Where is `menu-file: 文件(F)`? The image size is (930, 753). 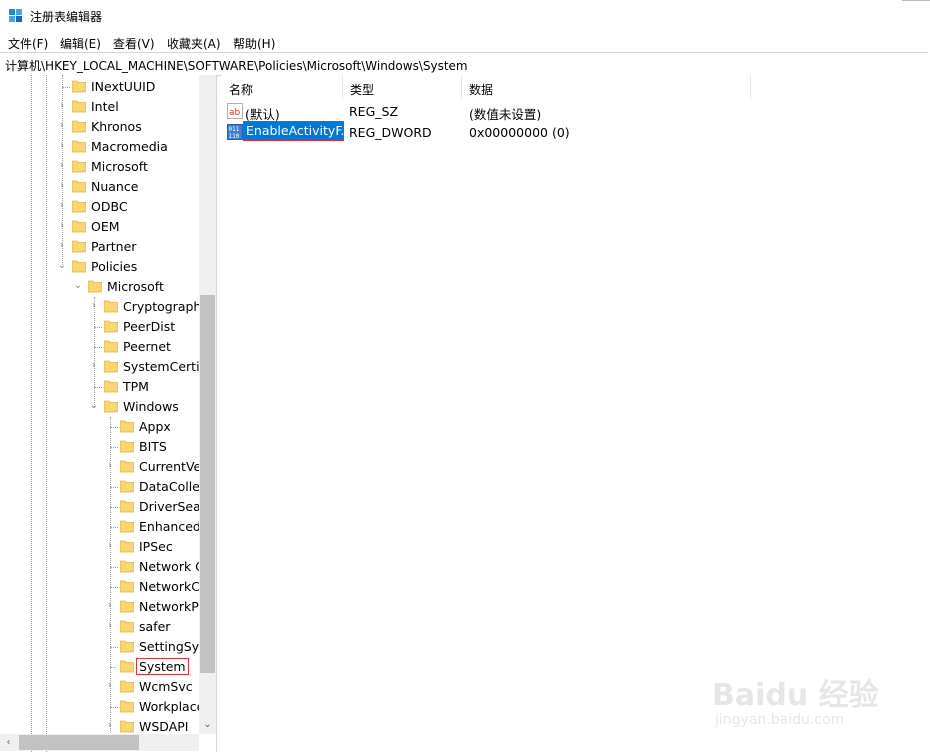
menu-file: 文件(F) is located at coordinates (28, 43).